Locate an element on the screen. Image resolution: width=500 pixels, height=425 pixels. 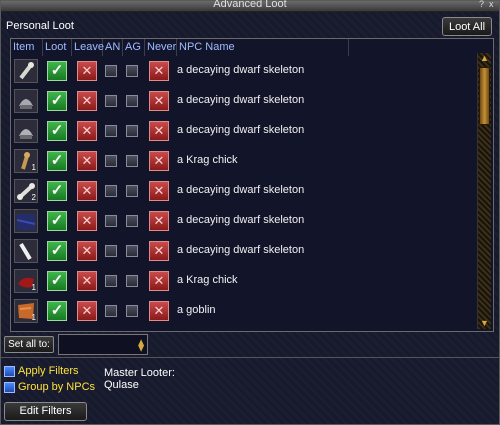
cloth-icon is located at coordinates (26, 221).